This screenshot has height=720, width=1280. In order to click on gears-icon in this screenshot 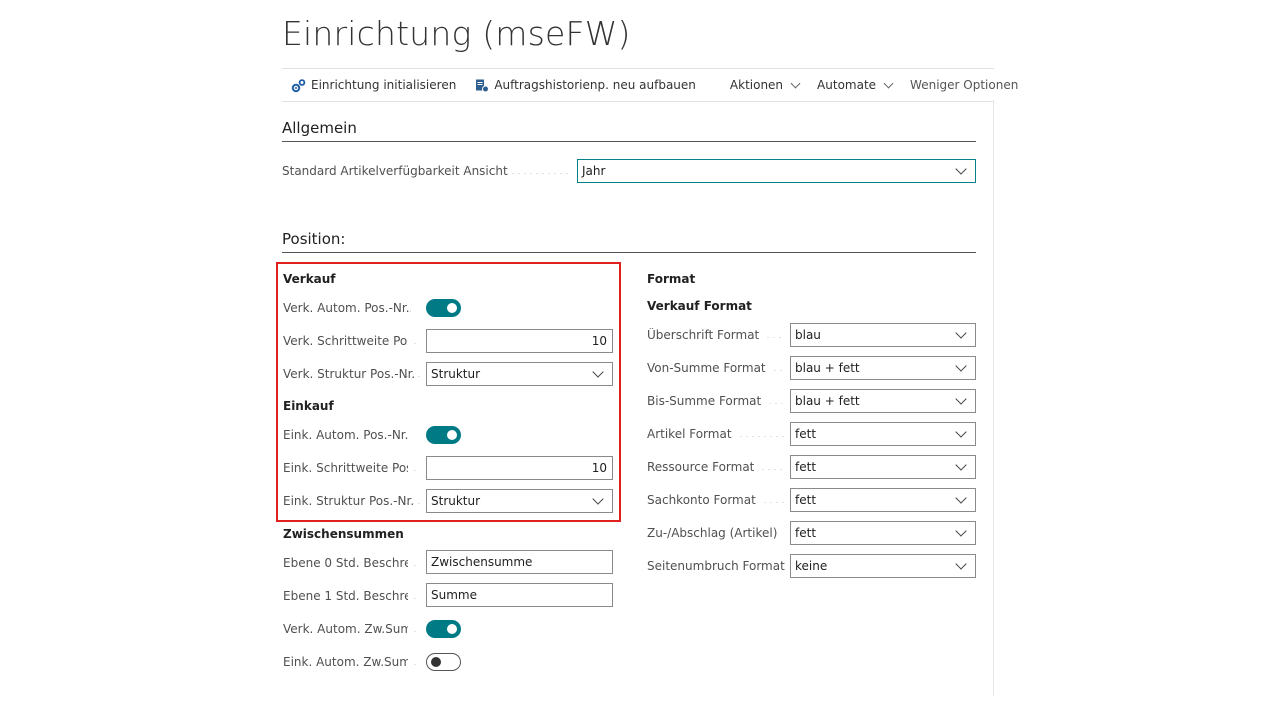, I will do `click(298, 85)`.